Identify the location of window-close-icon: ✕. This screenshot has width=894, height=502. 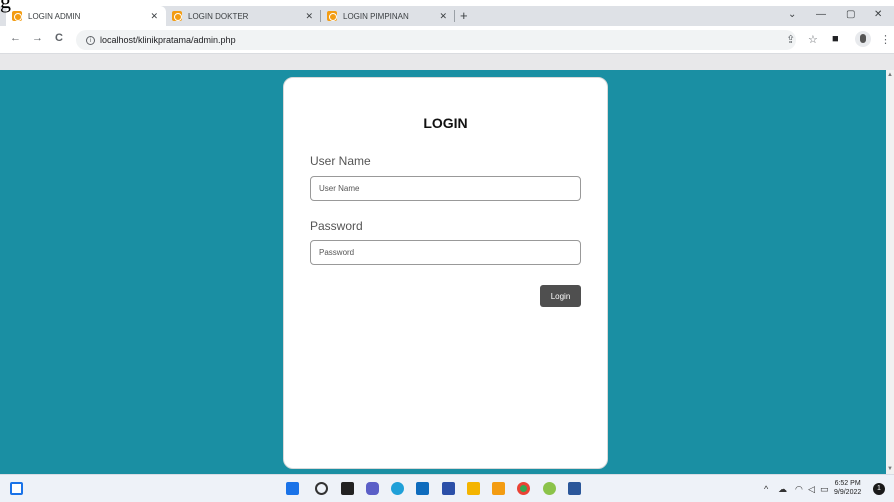
(878, 14).